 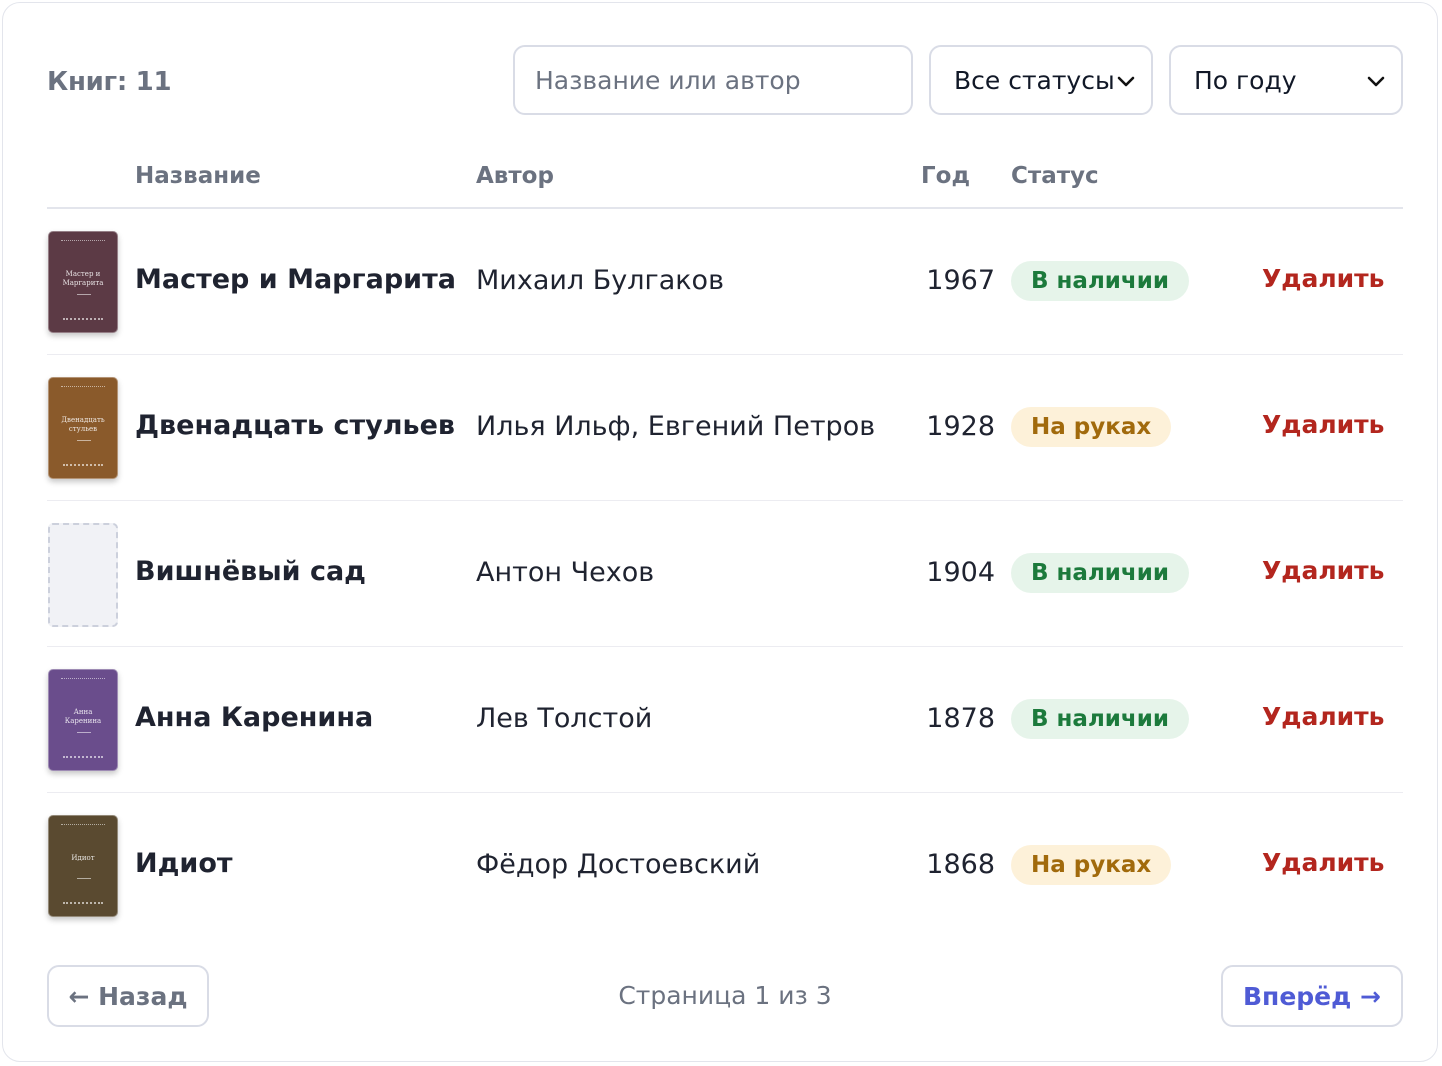 I want to click on book-cover: Мастер и Маргарита, so click(x=83, y=282).